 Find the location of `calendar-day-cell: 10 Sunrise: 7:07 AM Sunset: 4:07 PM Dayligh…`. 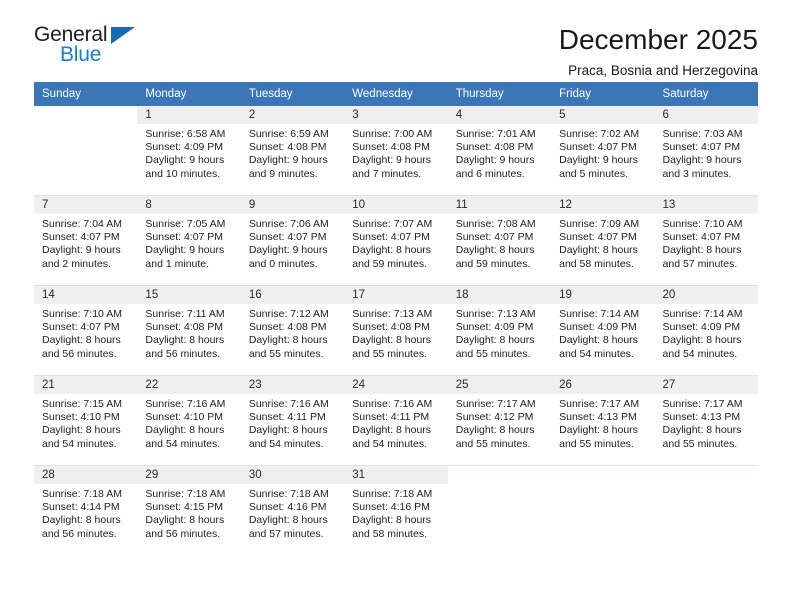

calendar-day-cell: 10 Sunrise: 7:07 AM Sunset: 4:07 PM Dayligh… is located at coordinates (396, 240).